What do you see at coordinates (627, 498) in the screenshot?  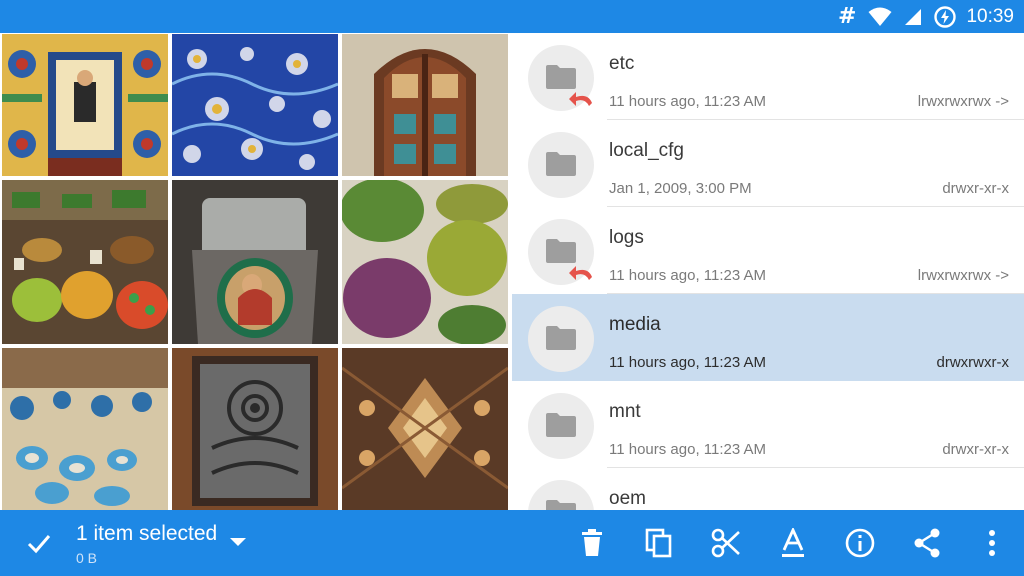 I see `file-name: oem` at bounding box center [627, 498].